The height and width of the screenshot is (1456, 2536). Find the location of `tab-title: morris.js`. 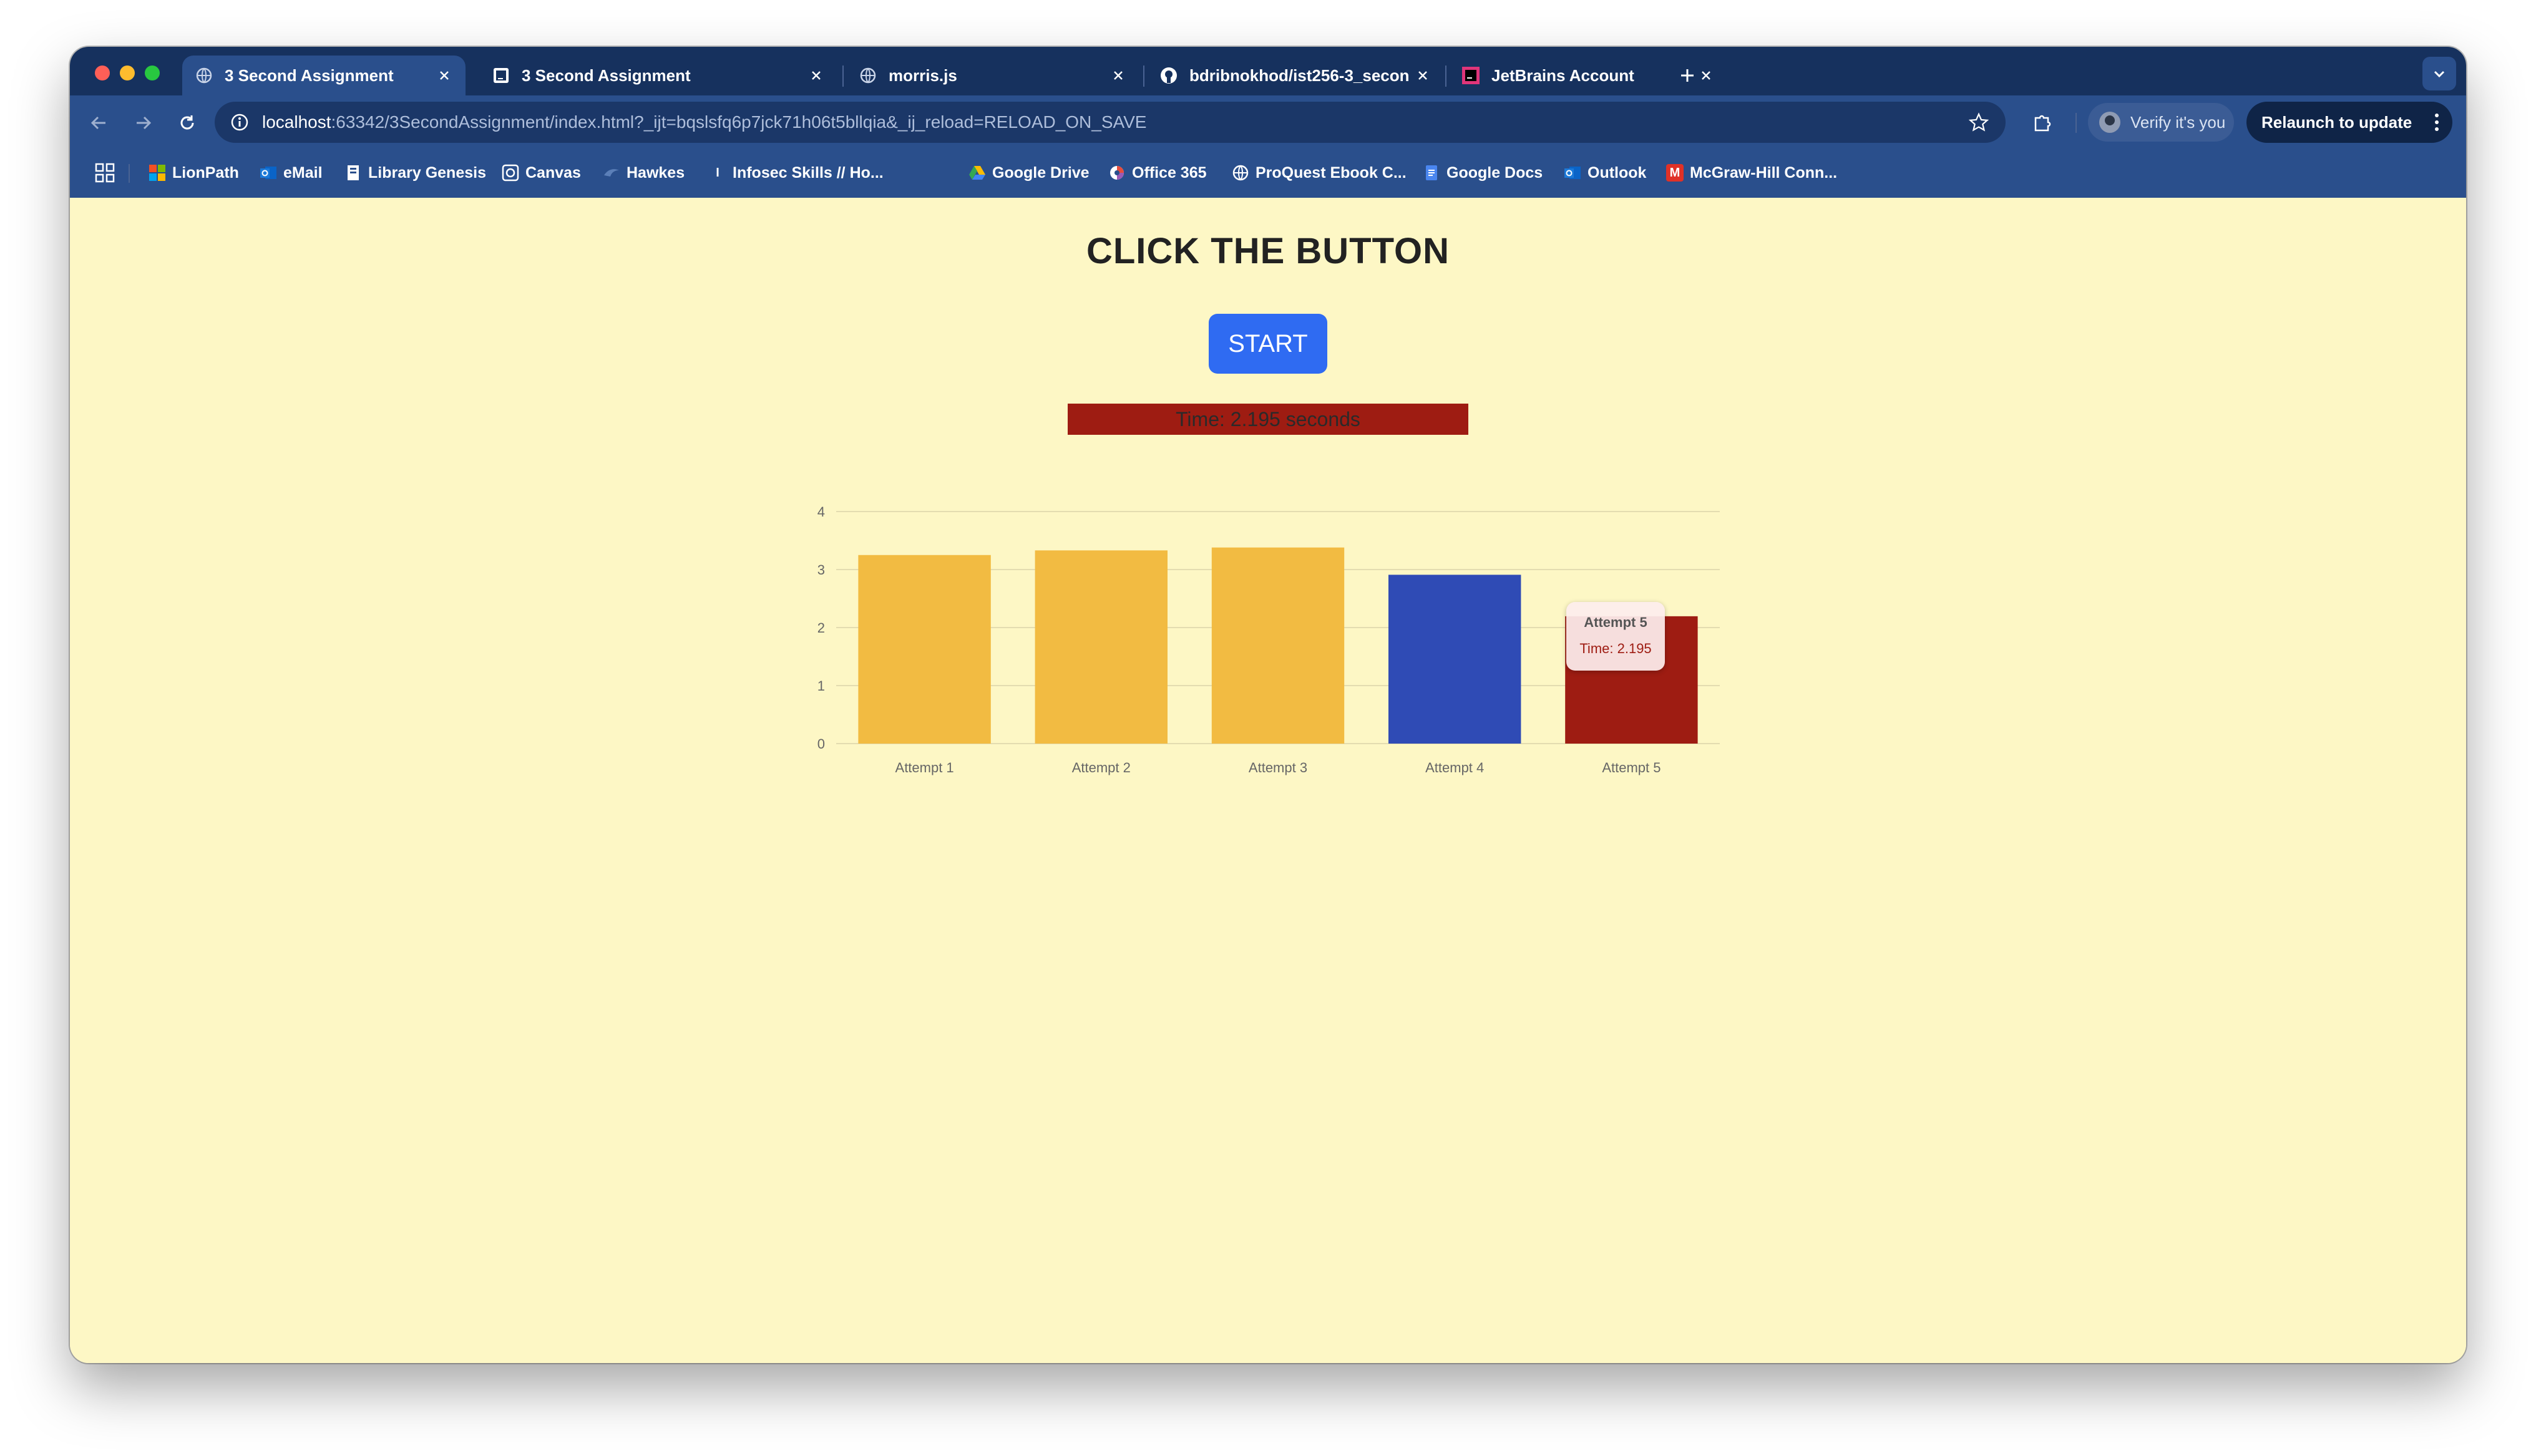

tab-title: morris.js is located at coordinates (923, 75).